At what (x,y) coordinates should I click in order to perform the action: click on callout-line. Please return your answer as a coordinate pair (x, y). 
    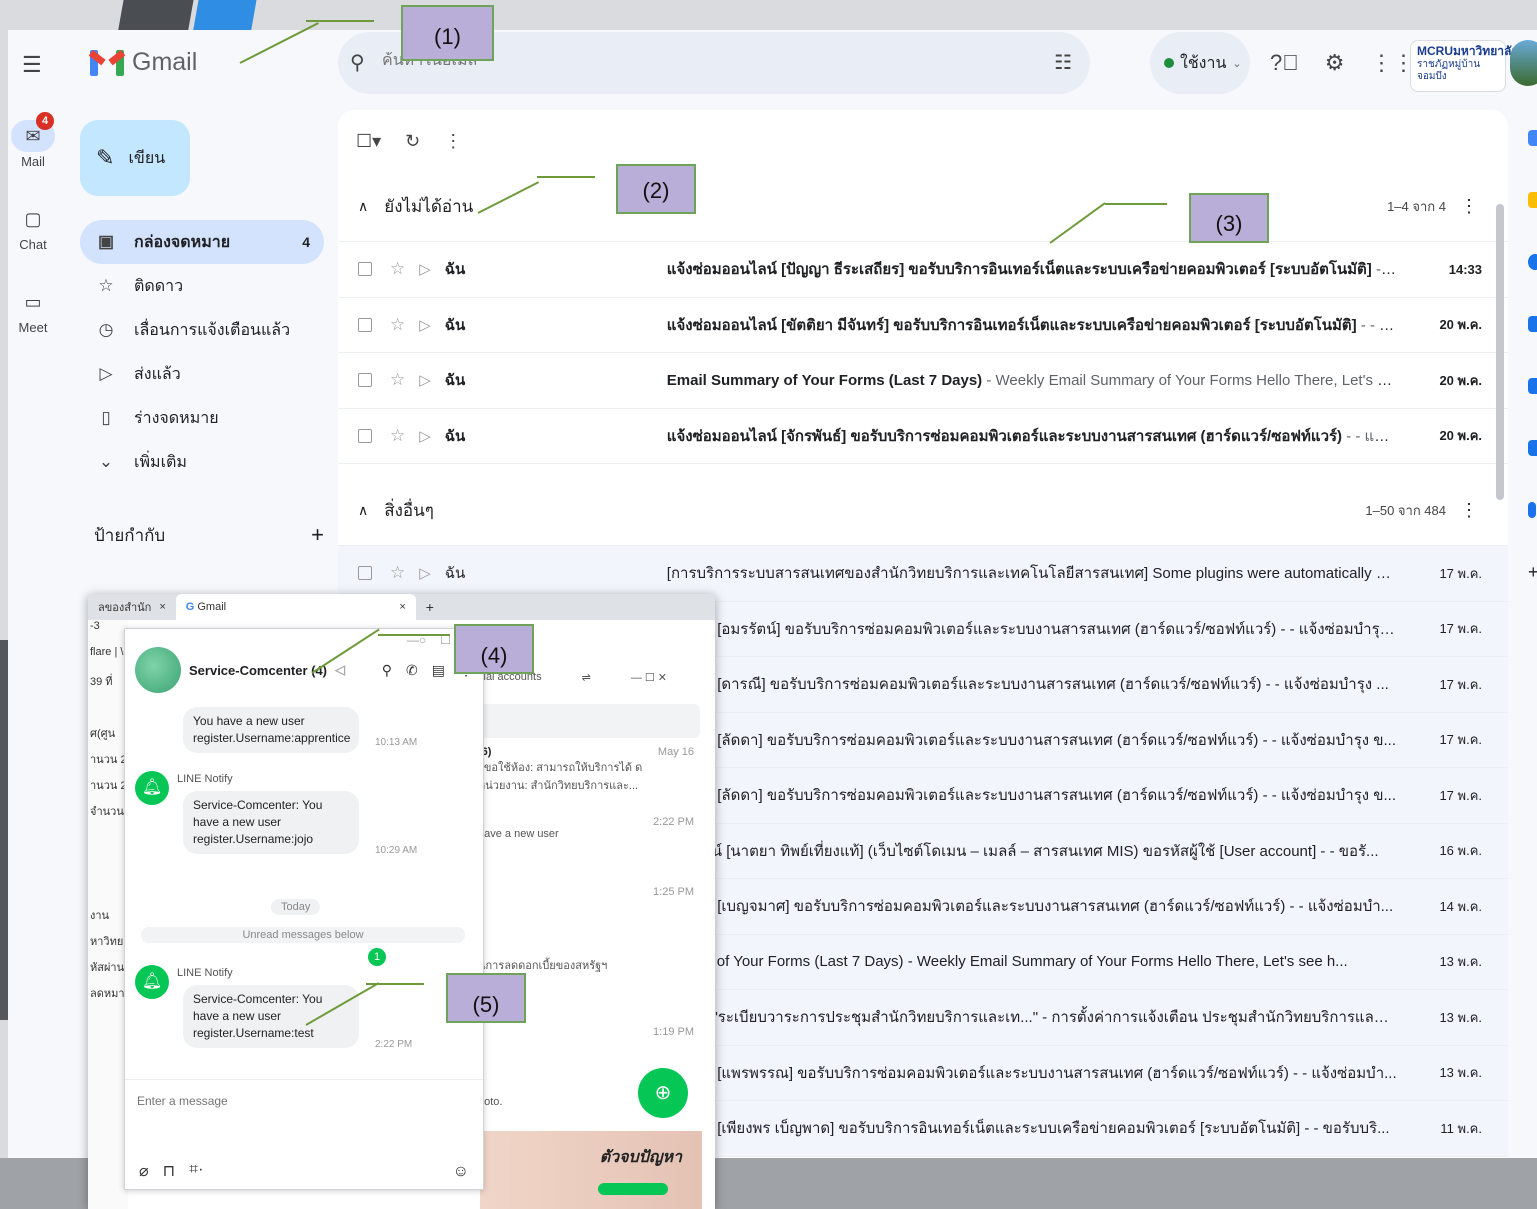
    Looking at the image, I should click on (414, 635).